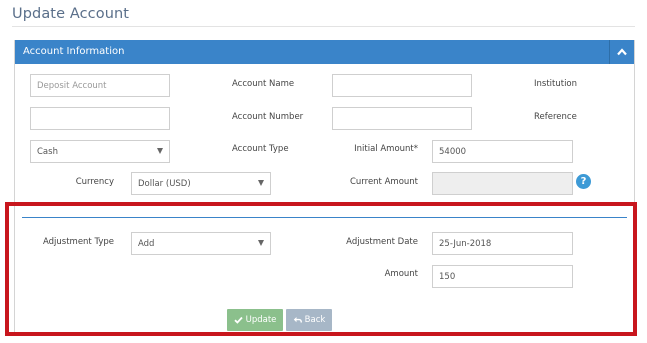 This screenshot has width=647, height=343. What do you see at coordinates (502, 151) in the screenshot?
I see `initial-amount-input: 54000` at bounding box center [502, 151].